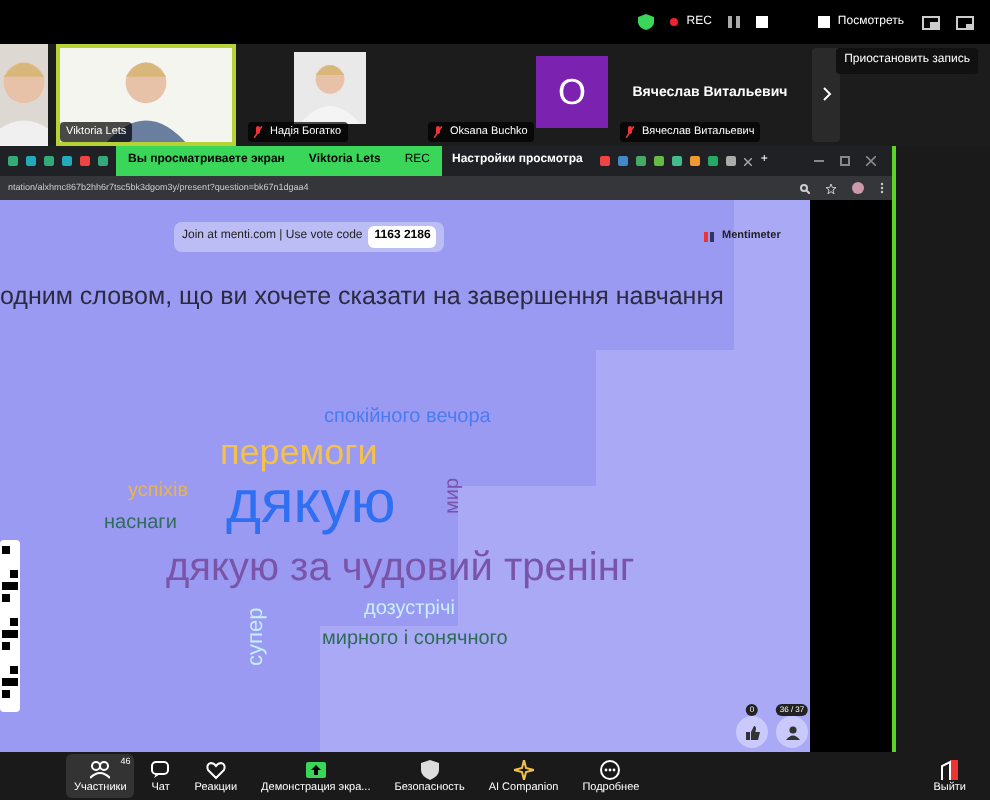 Image resolution: width=990 pixels, height=800 pixels. I want to click on thumbs-up-icon, so click(752, 732).